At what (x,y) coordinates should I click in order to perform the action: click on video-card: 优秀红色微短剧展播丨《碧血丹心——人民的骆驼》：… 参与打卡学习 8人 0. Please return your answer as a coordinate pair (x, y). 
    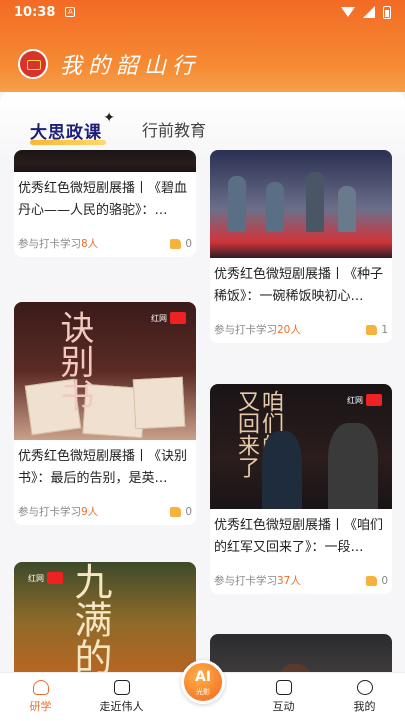
    Looking at the image, I should click on (105, 203).